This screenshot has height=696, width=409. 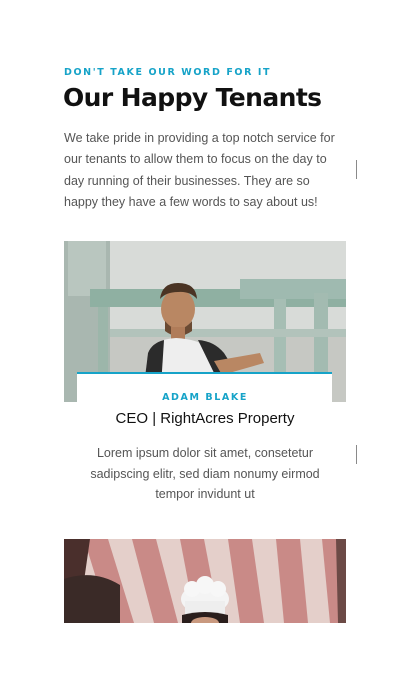 What do you see at coordinates (205, 418) in the screenshot?
I see `testimonial-role: CEO | RightAcres Property` at bounding box center [205, 418].